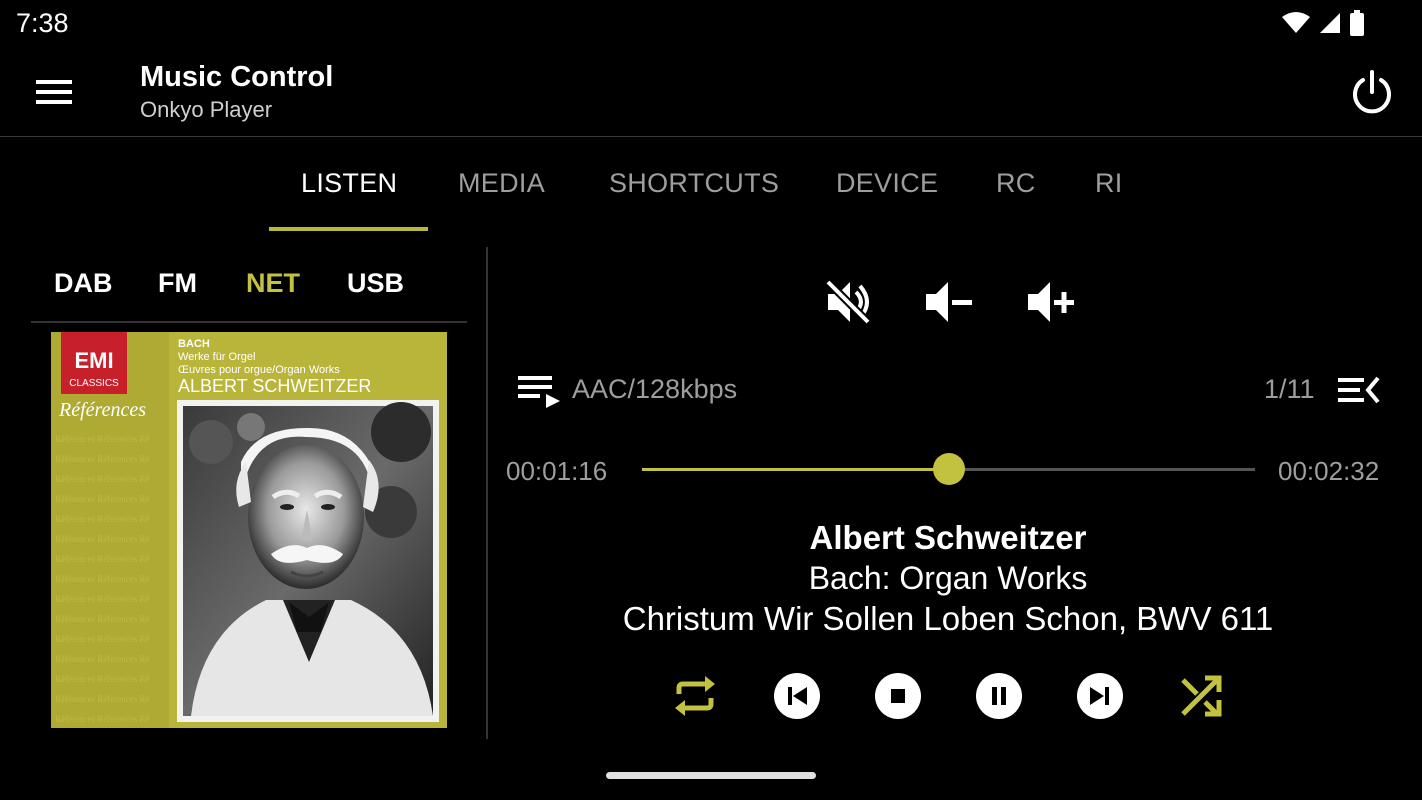 The image size is (1422, 800). Describe the element at coordinates (948, 578) in the screenshot. I see `album-name: Bach: Organ Works` at that location.